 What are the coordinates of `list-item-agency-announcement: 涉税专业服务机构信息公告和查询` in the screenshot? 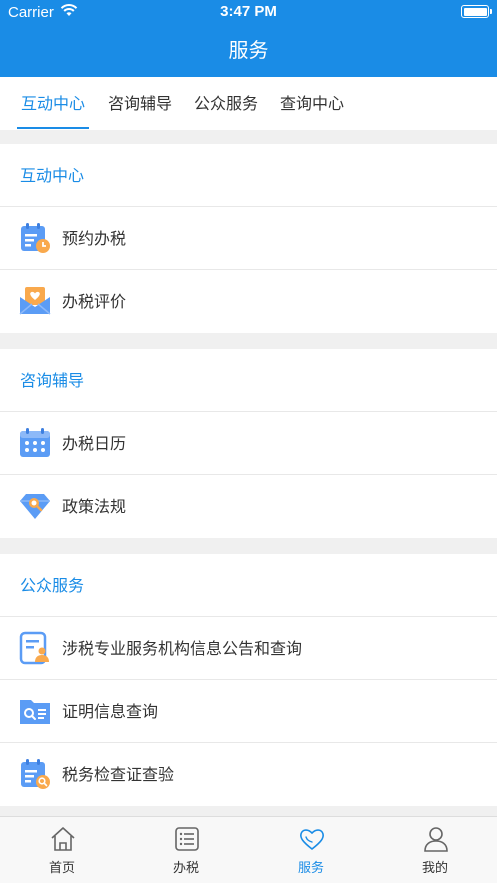 It's located at (248, 648).